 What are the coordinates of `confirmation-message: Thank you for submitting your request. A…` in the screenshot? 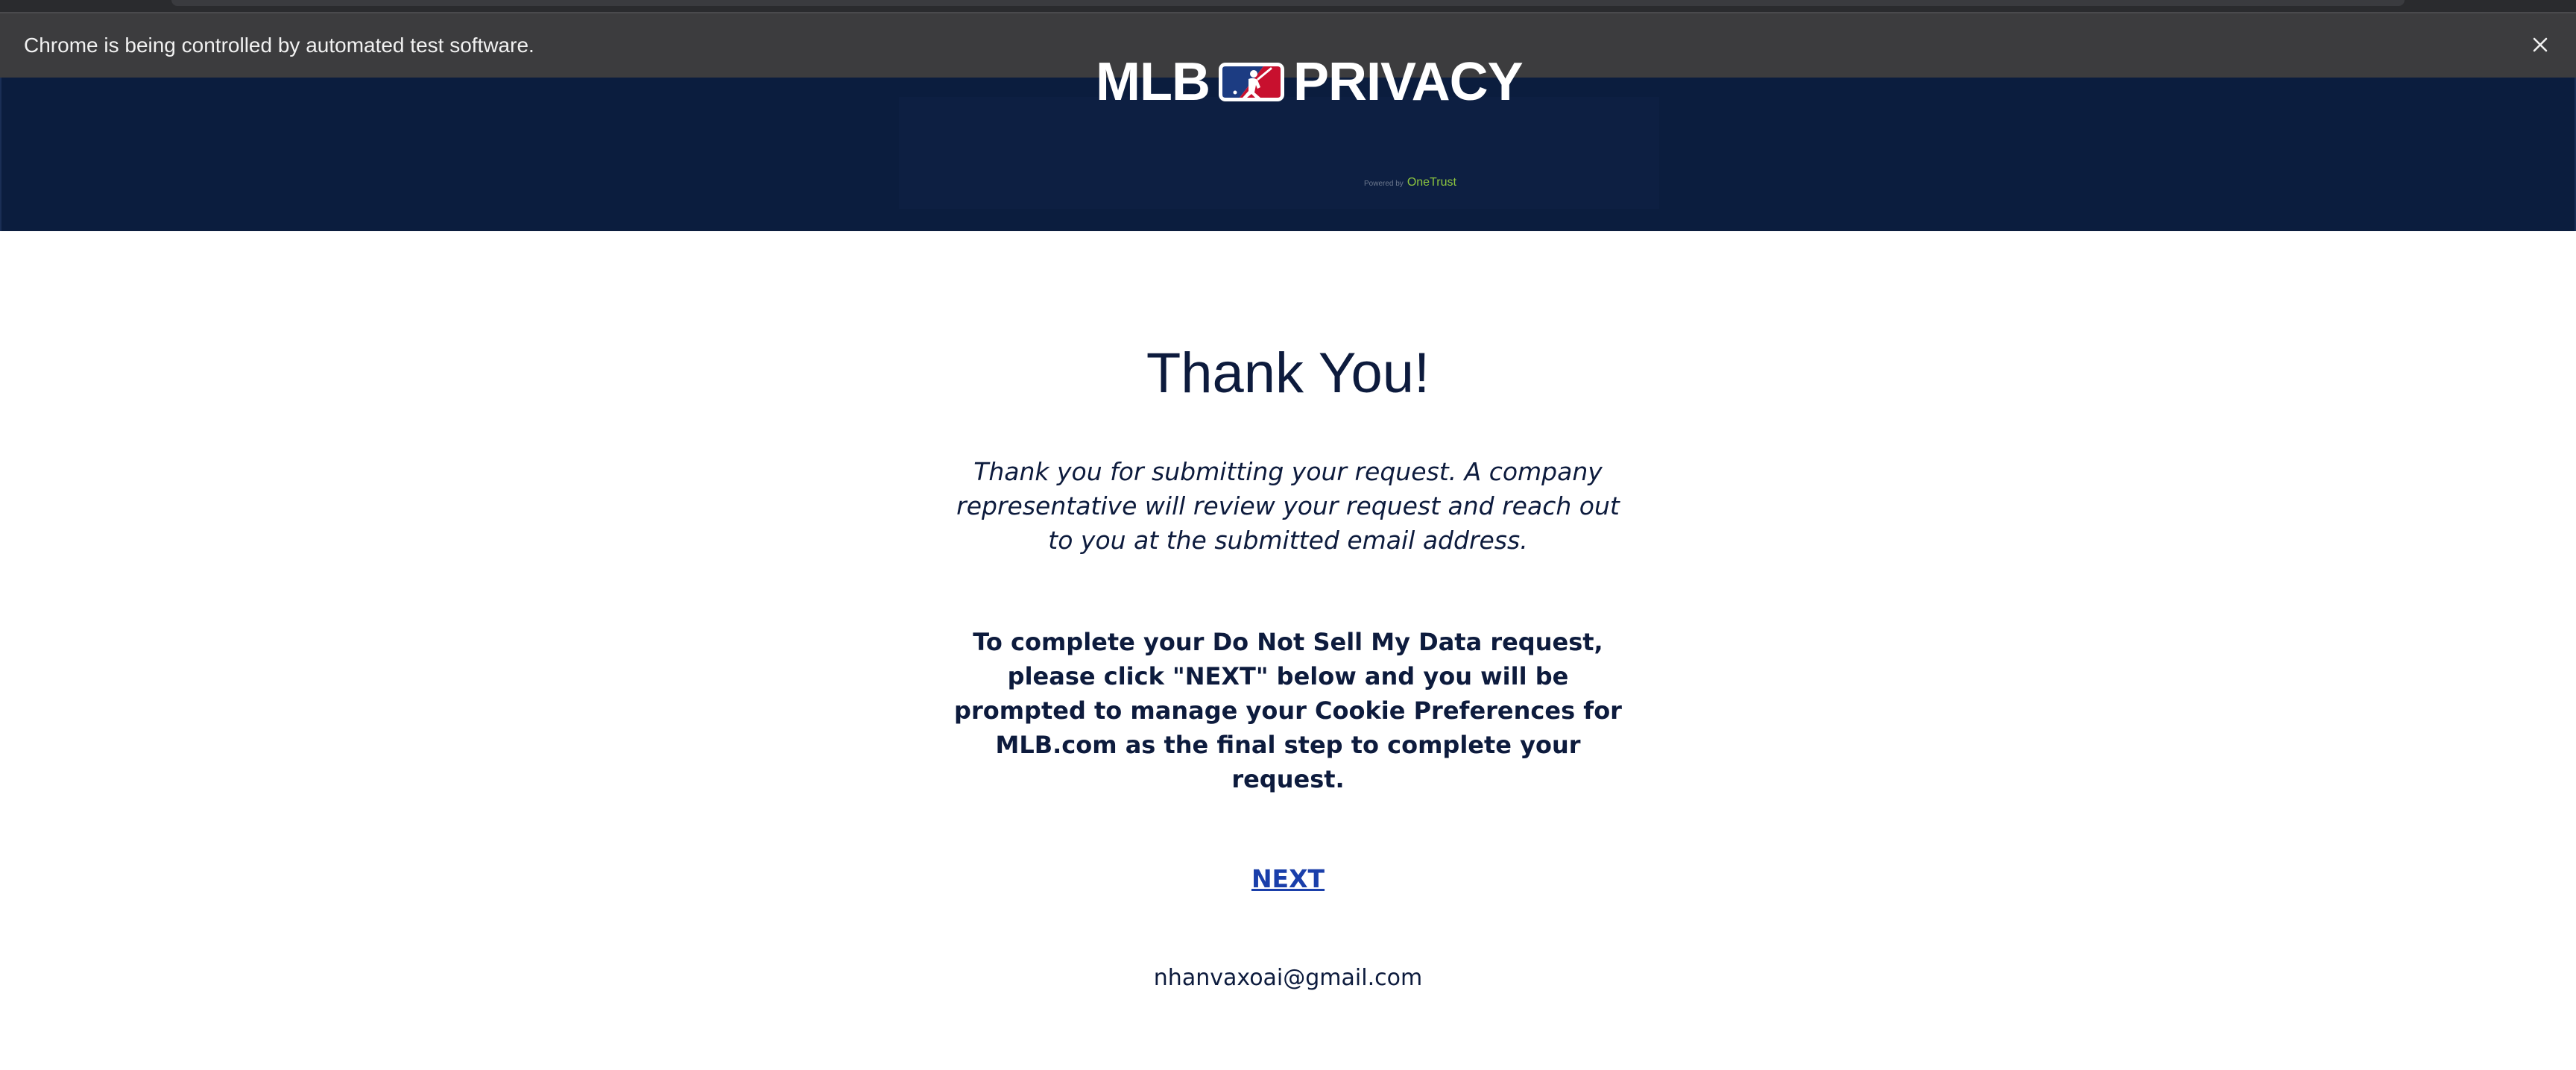 It's located at (1288, 506).